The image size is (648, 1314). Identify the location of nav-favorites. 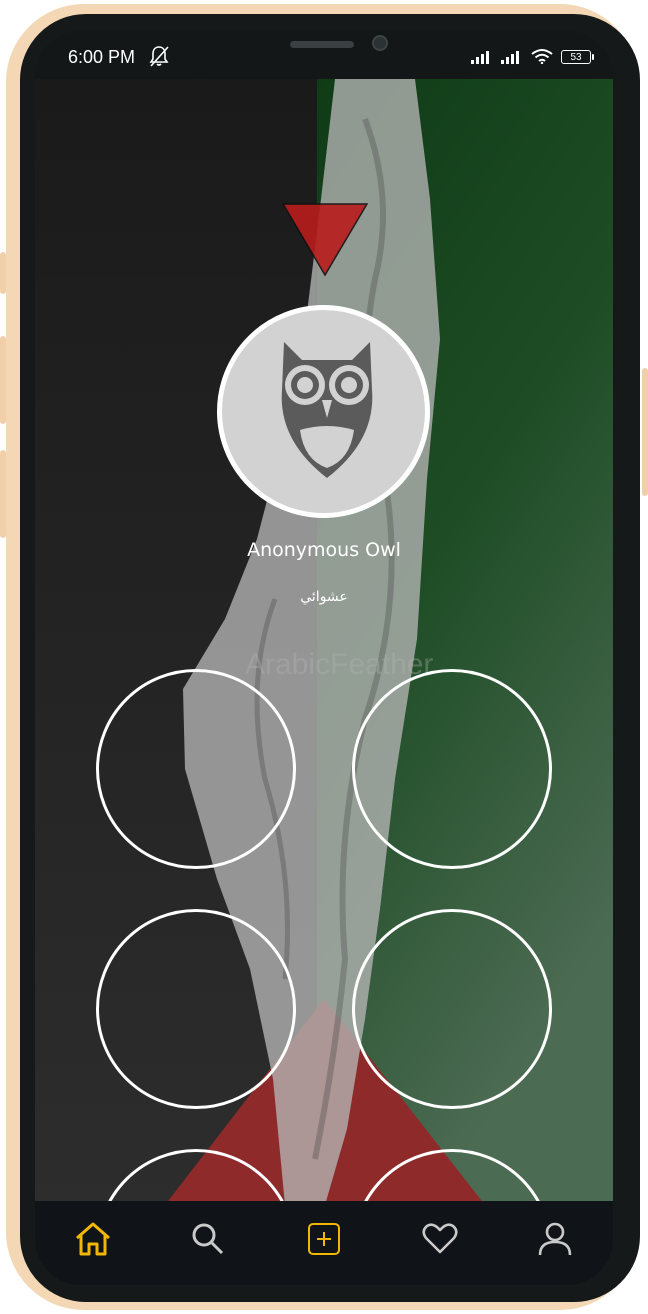
(440, 1239).